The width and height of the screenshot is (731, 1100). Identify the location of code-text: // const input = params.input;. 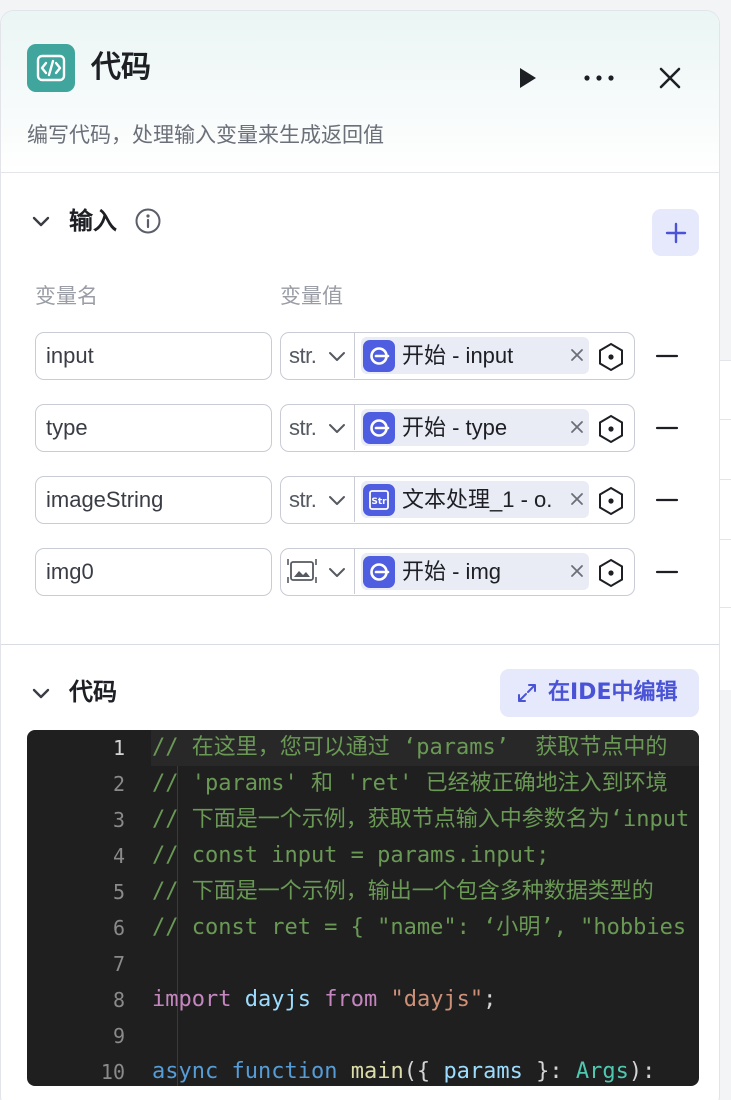
(351, 855).